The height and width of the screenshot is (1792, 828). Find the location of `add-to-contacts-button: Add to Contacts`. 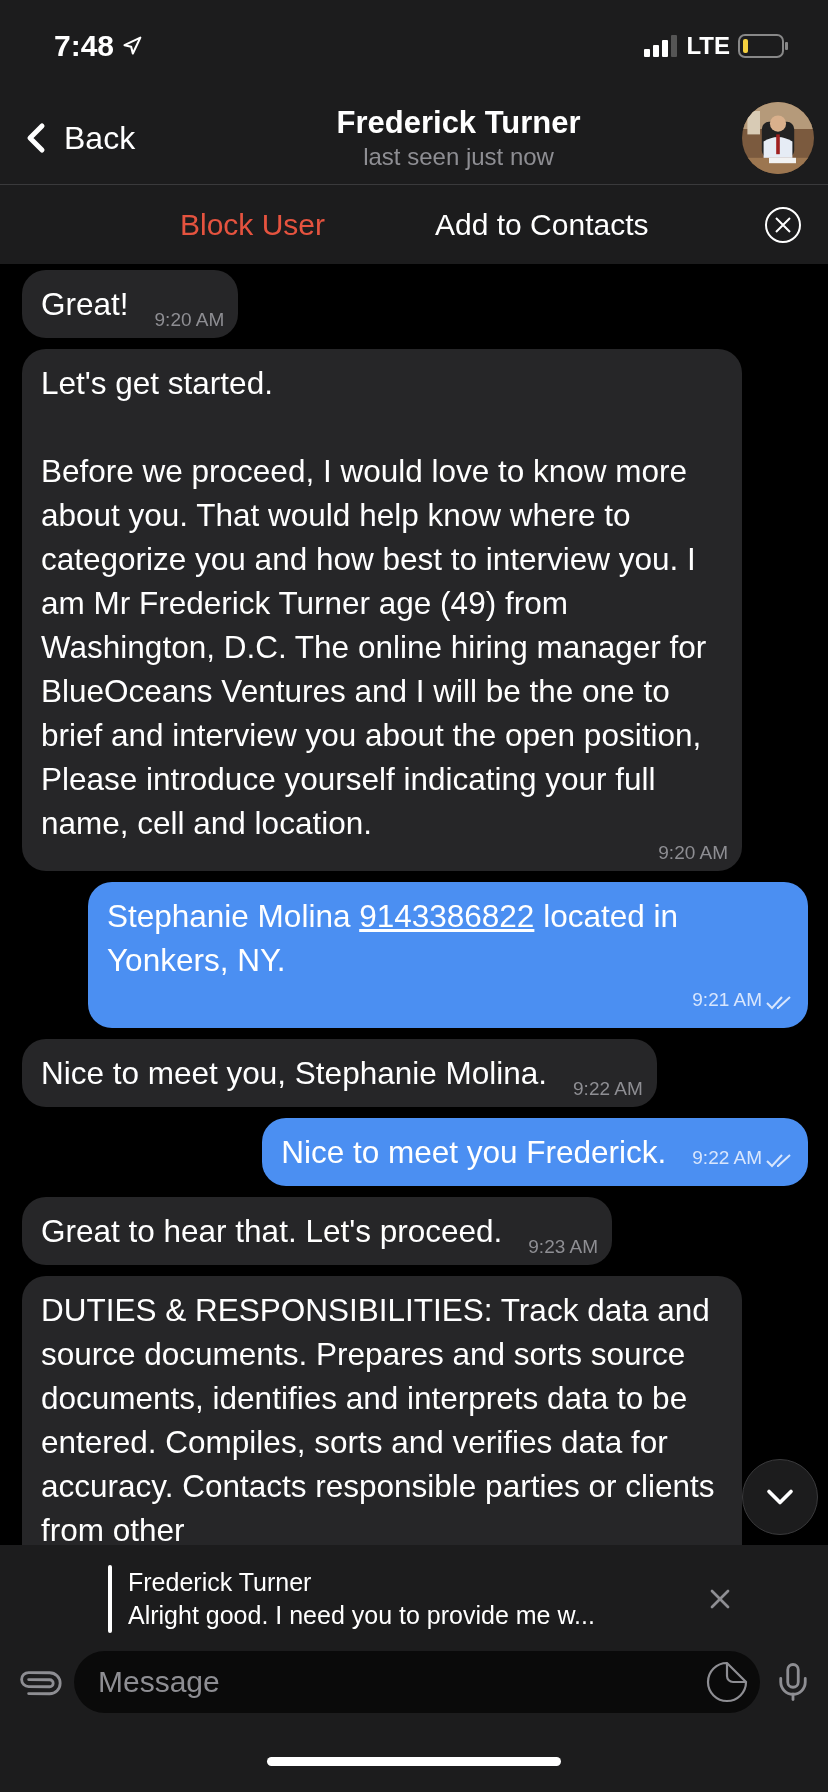

add-to-contacts-button: Add to Contacts is located at coordinates (544, 224).